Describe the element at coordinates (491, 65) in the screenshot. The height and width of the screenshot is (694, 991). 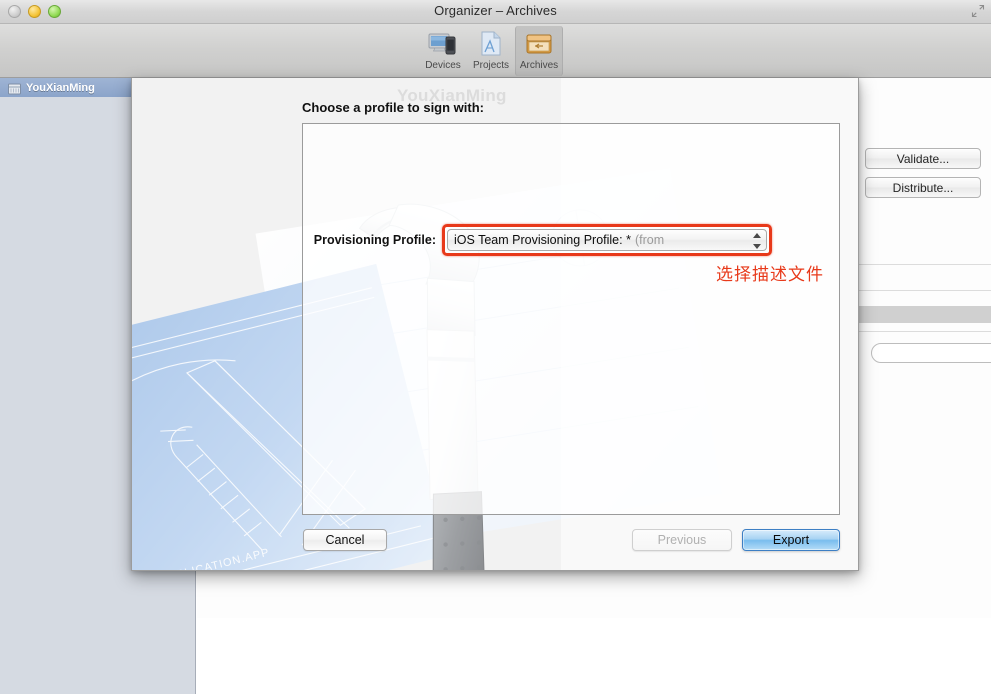
I see `toolbar-item-projects-label: Projects` at that location.